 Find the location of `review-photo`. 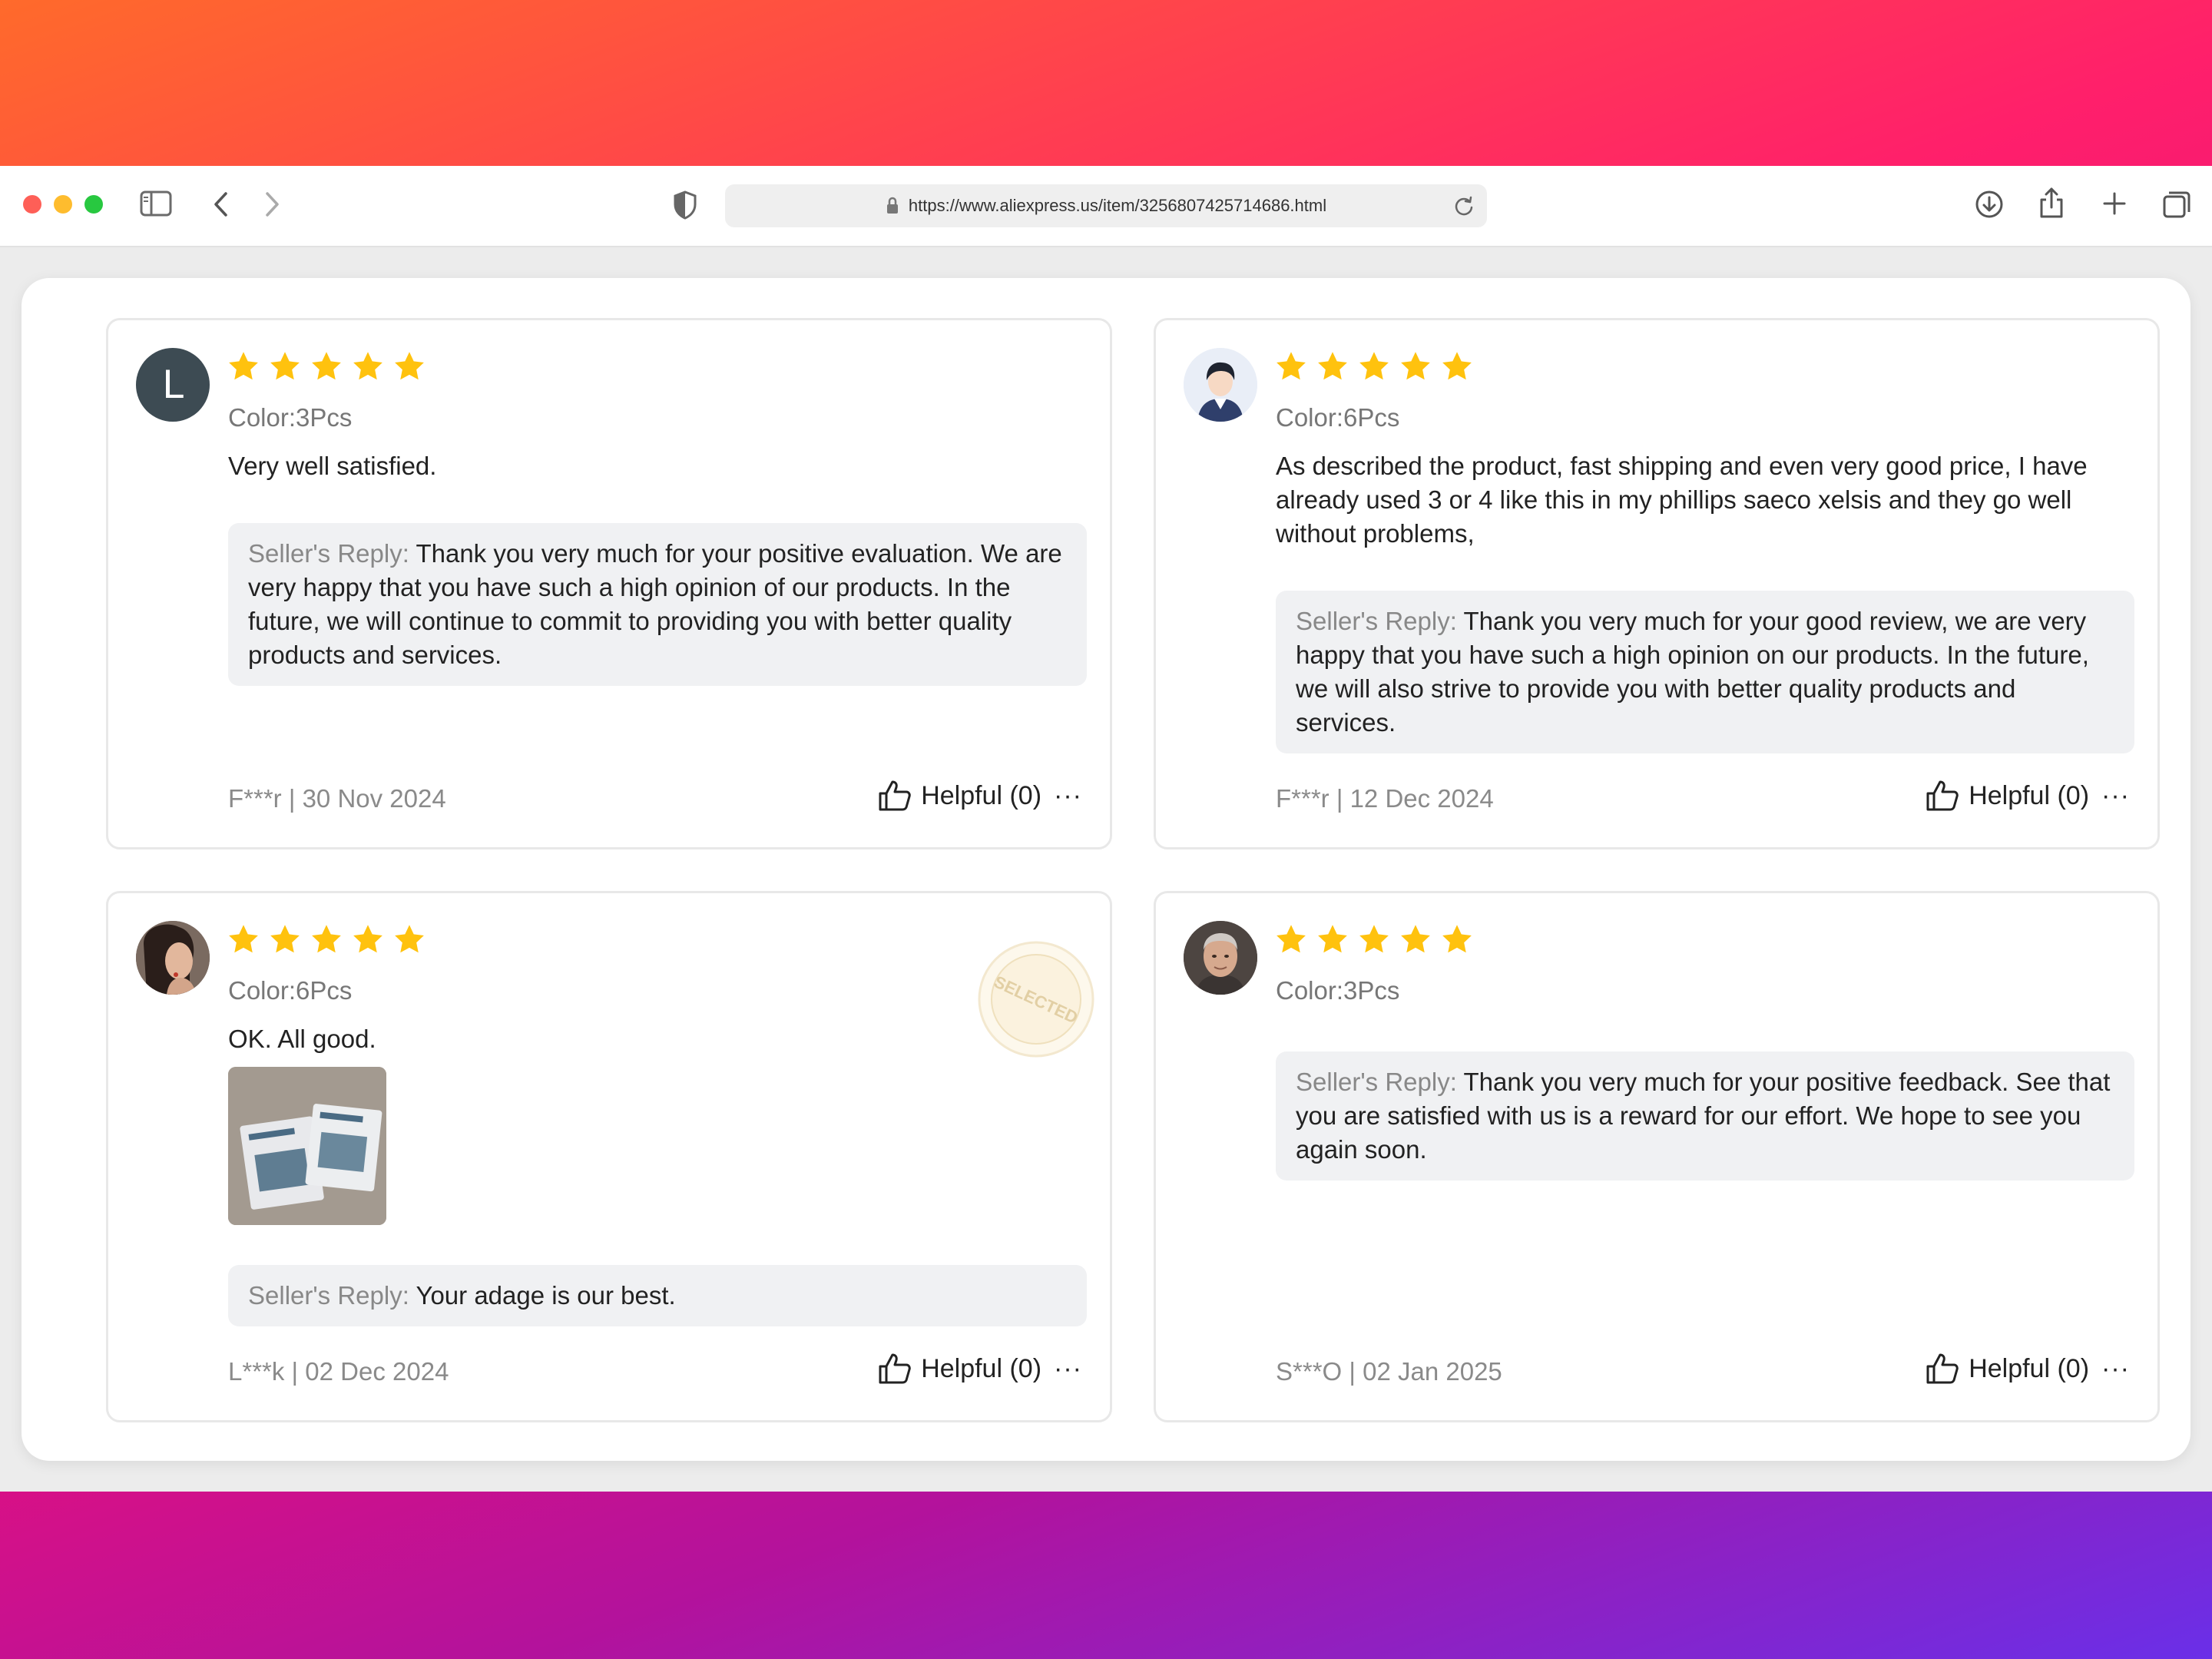

review-photo is located at coordinates (307, 1146).